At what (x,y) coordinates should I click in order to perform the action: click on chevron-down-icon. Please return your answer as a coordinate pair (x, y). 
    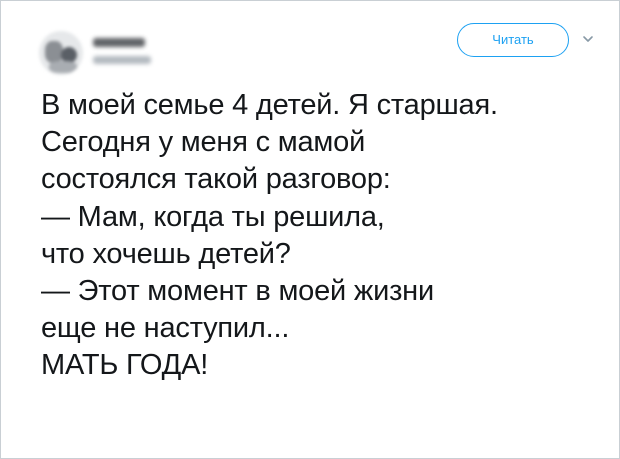
    Looking at the image, I should click on (588, 39).